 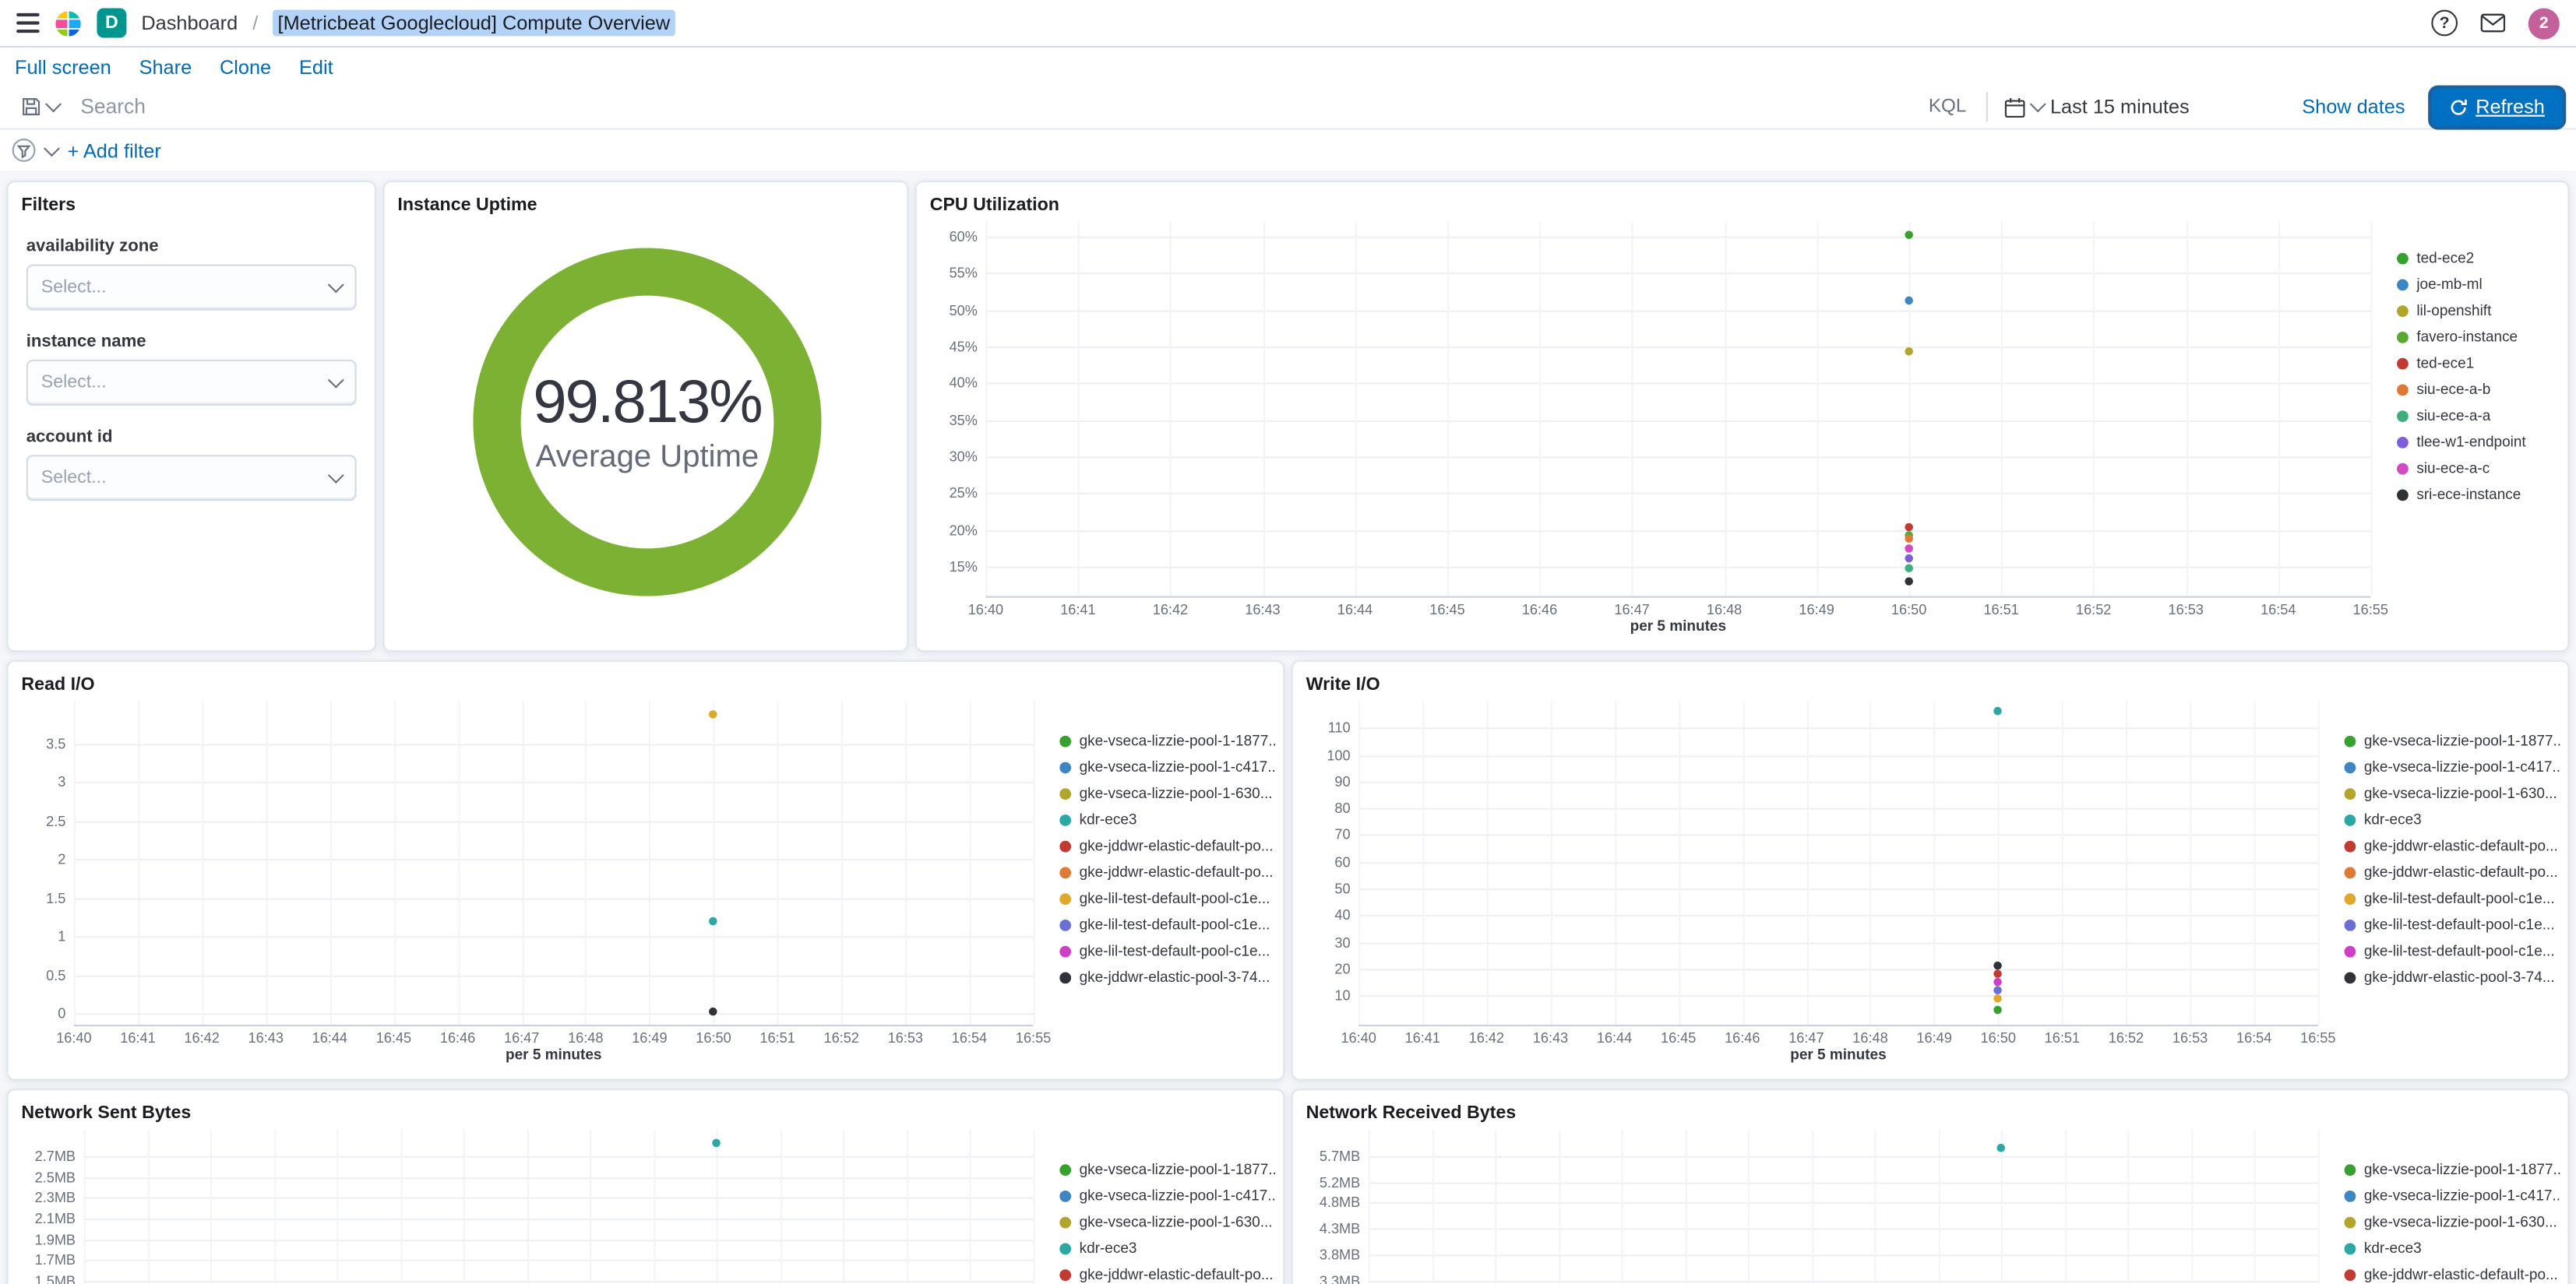 I want to click on mail-icon, so click(x=2493, y=23).